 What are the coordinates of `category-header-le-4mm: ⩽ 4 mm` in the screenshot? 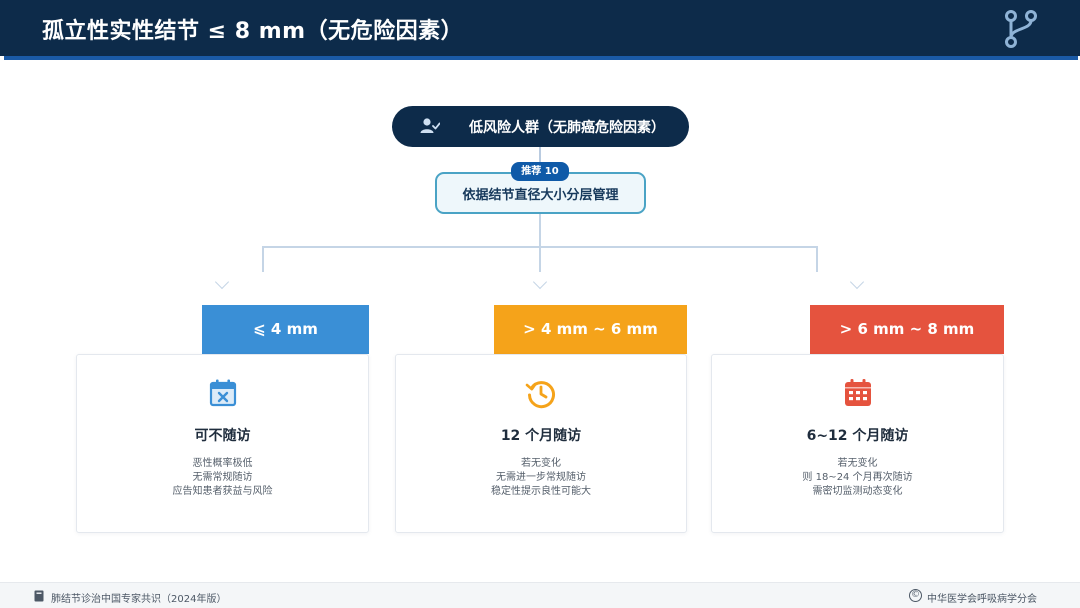 It's located at (285, 329).